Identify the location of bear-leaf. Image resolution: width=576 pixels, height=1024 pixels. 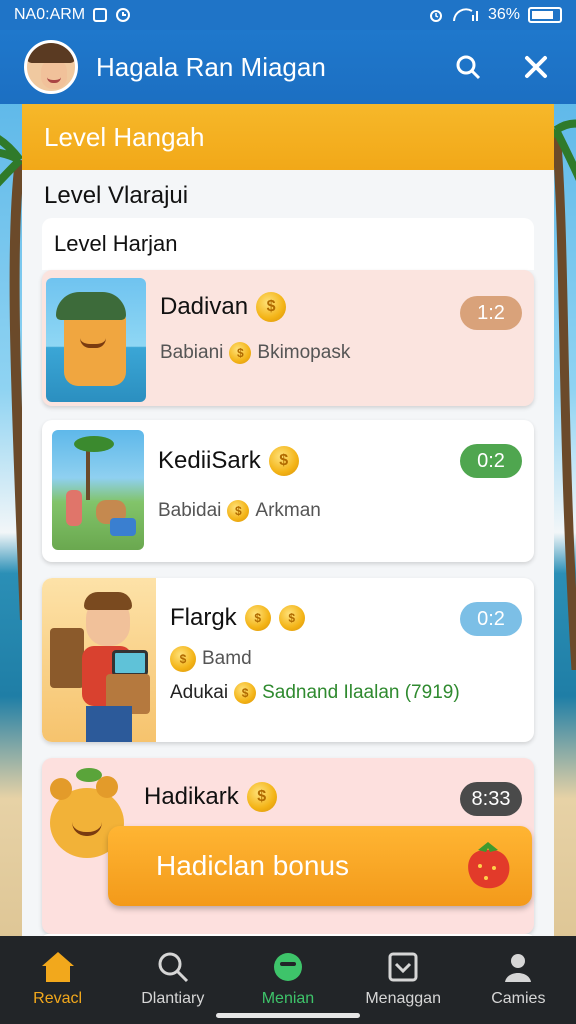
(89, 775).